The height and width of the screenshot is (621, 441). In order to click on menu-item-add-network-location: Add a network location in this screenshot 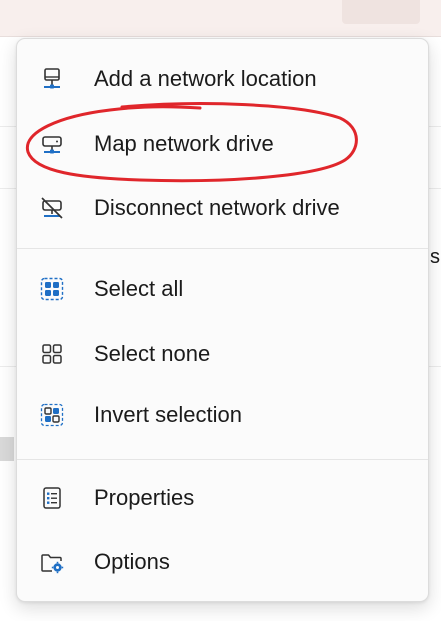, I will do `click(222, 79)`.